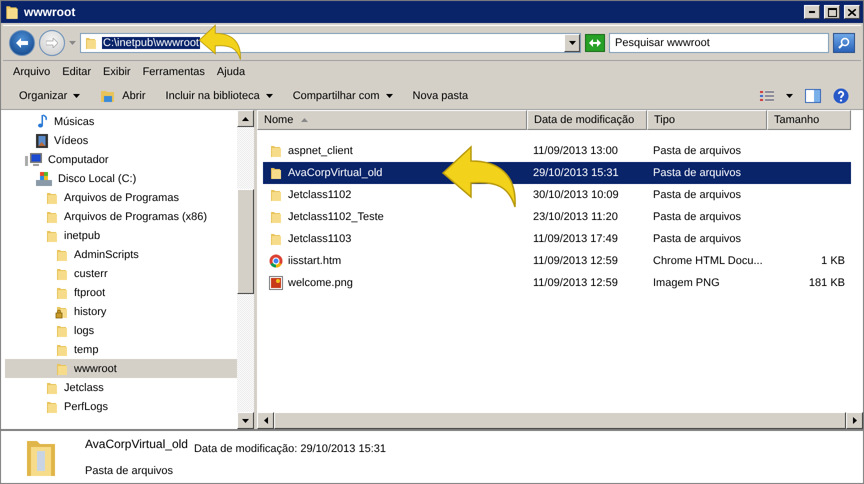  I want to click on scroll-up-button, so click(245, 118).